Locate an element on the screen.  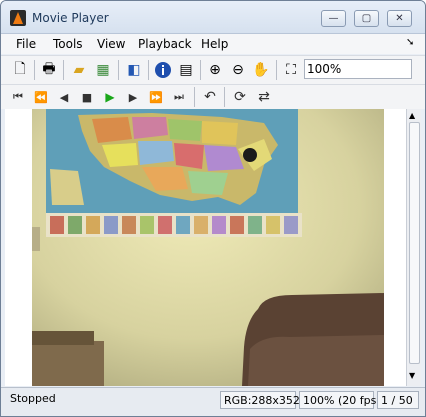
matlab-logo-icon is located at coordinates (18, 18).